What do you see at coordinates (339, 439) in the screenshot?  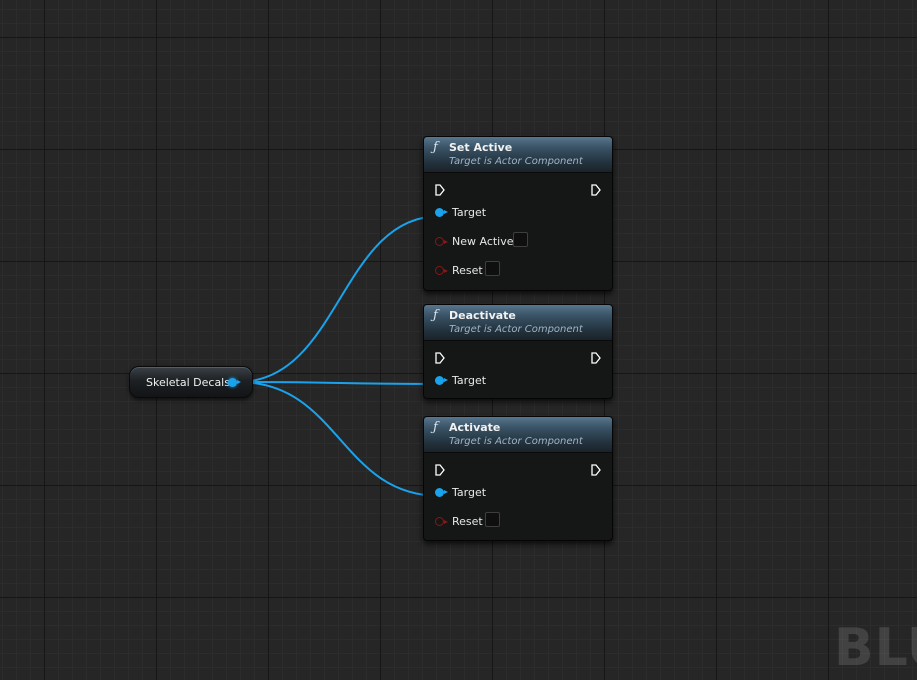 I see `wire-skeletal-decals-to-activate-target` at bounding box center [339, 439].